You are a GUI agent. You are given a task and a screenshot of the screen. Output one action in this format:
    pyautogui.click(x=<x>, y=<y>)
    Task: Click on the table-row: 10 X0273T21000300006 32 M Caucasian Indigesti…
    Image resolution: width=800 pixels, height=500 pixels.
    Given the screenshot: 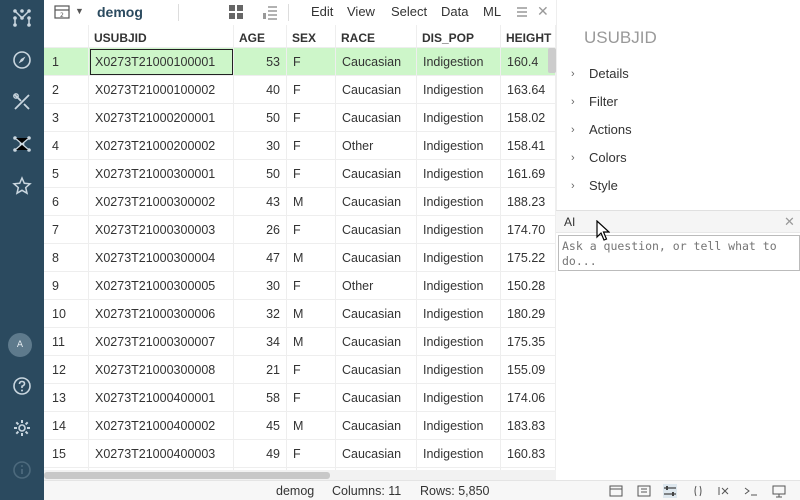 What is the action you would take?
    pyautogui.click(x=300, y=313)
    